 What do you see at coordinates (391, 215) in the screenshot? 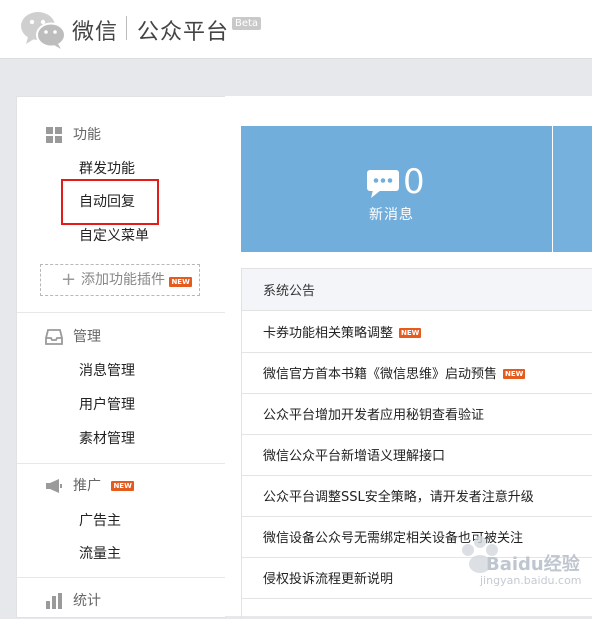
I see `new-message-label: 新消息` at bounding box center [391, 215].